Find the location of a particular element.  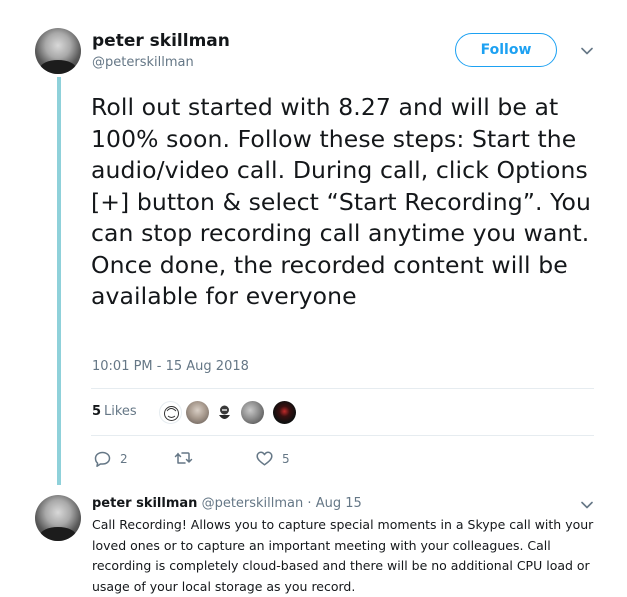

divider-top is located at coordinates (342, 388).